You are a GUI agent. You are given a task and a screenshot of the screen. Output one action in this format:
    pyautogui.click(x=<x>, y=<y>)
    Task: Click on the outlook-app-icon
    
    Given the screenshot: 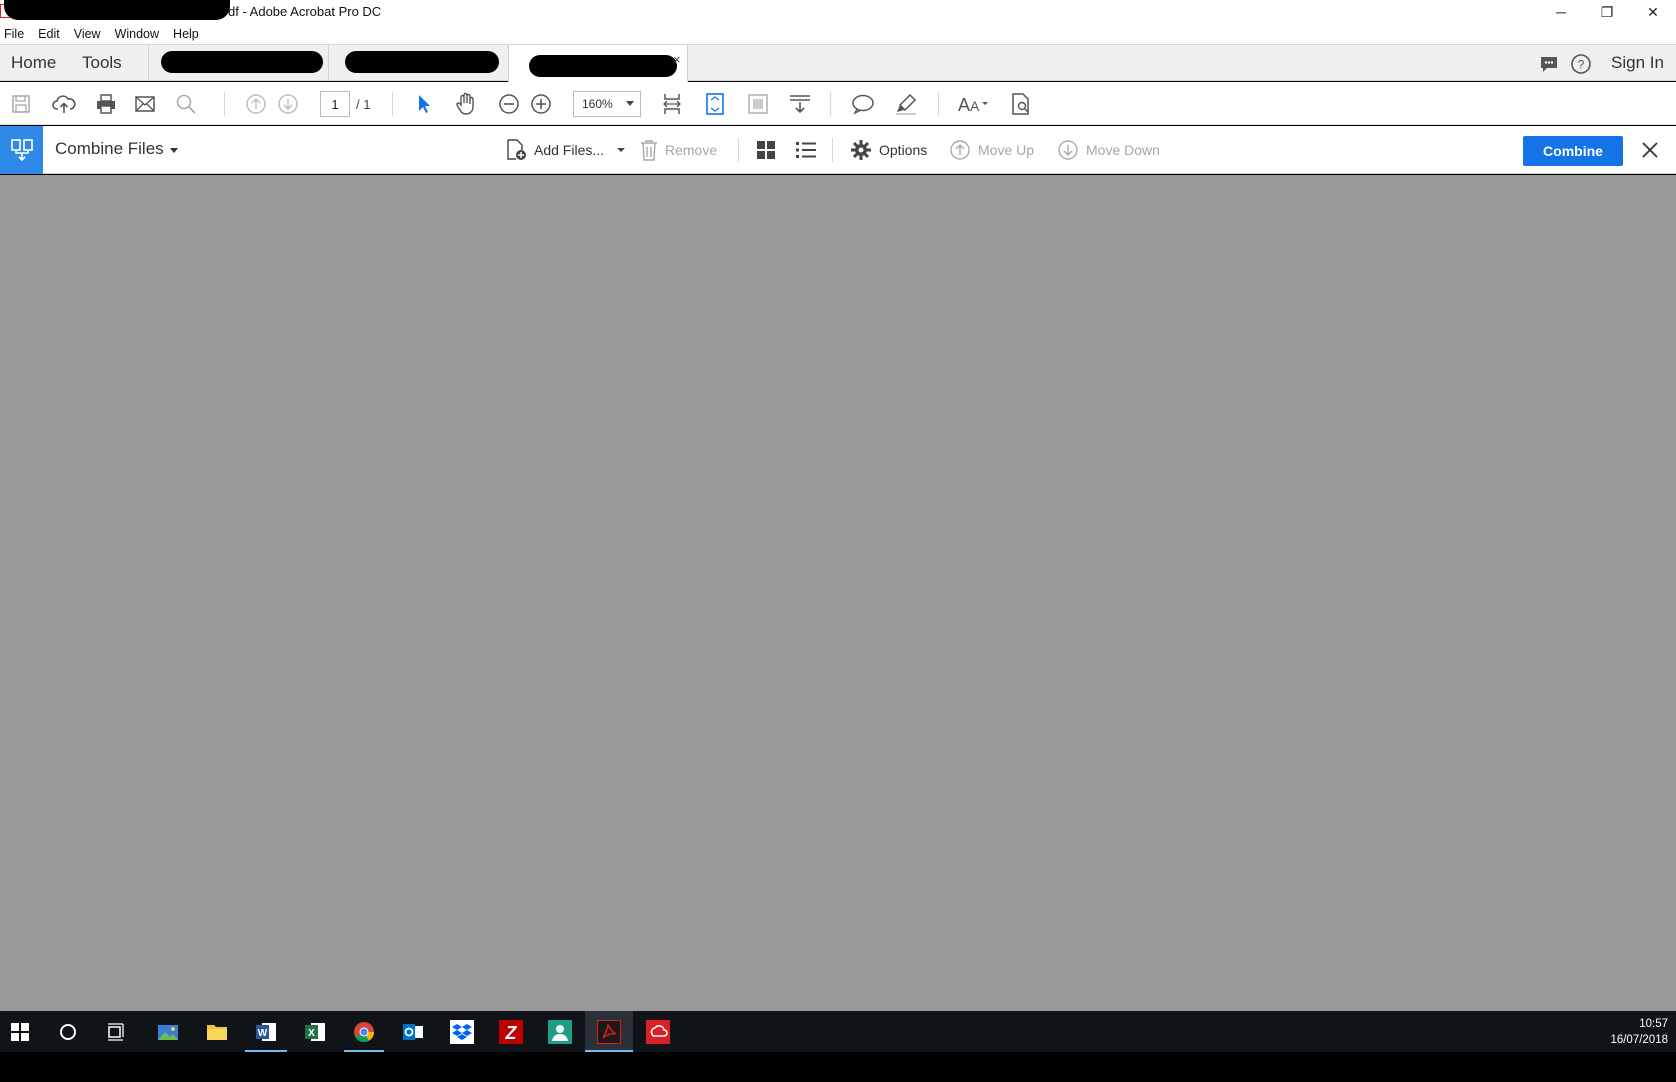 What is the action you would take?
    pyautogui.click(x=413, y=1032)
    